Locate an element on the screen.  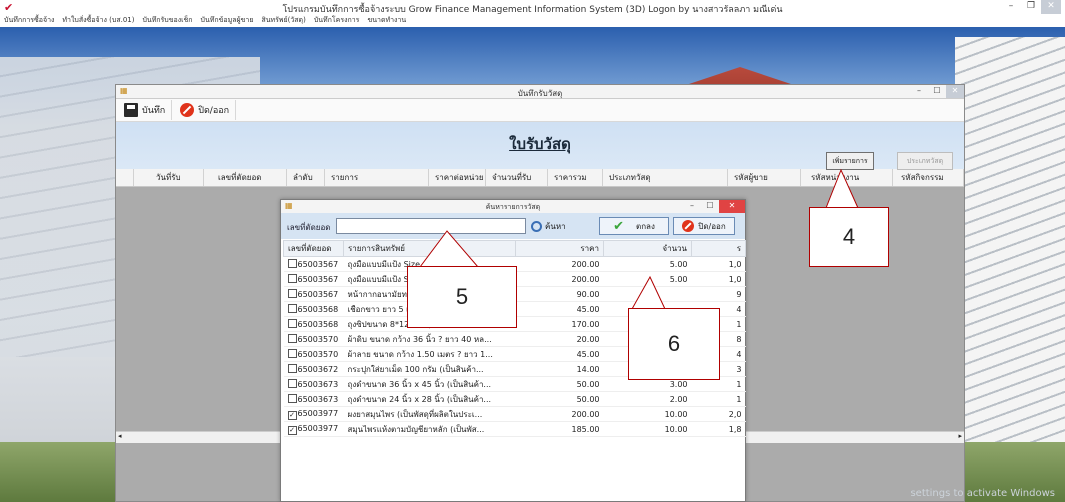
col-date: วันที่รับ is located at coordinates (169, 177).